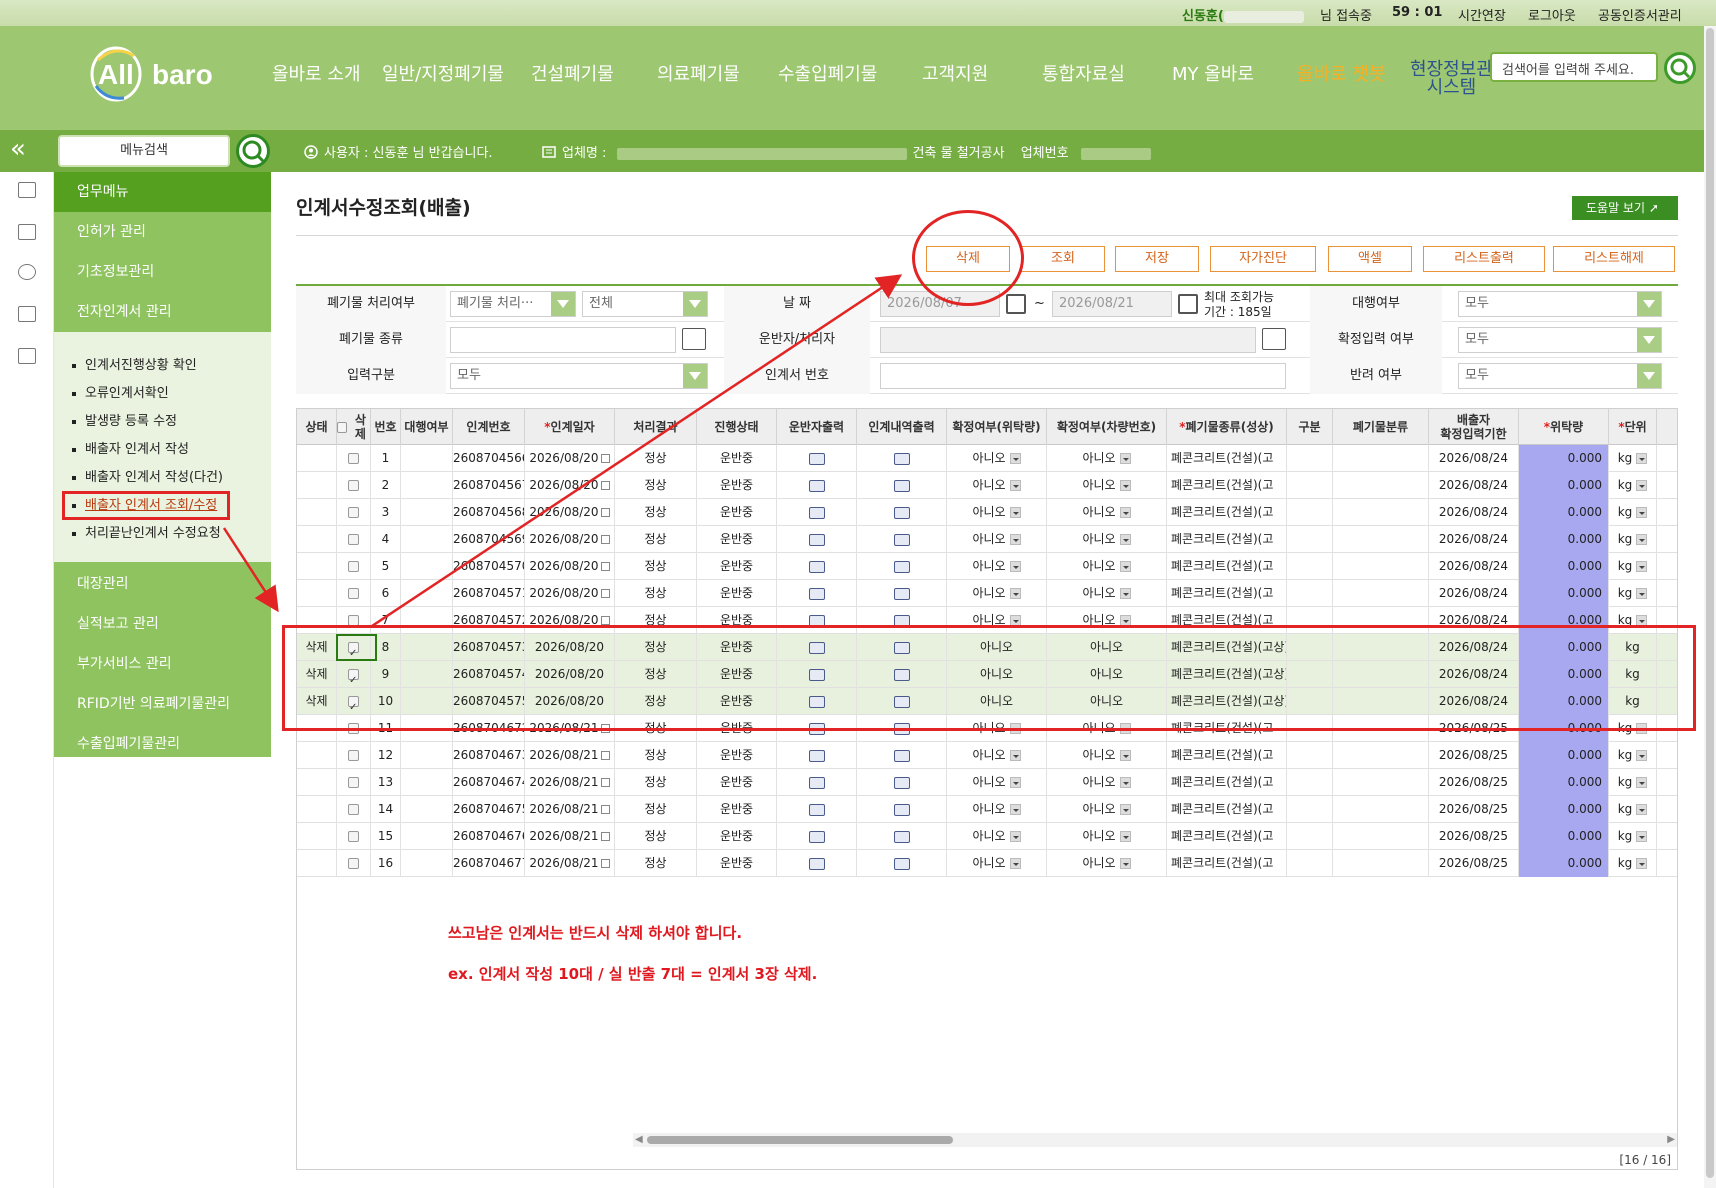 The height and width of the screenshot is (1188, 1716). I want to click on vertical-scrollbar, so click(1710, 607).